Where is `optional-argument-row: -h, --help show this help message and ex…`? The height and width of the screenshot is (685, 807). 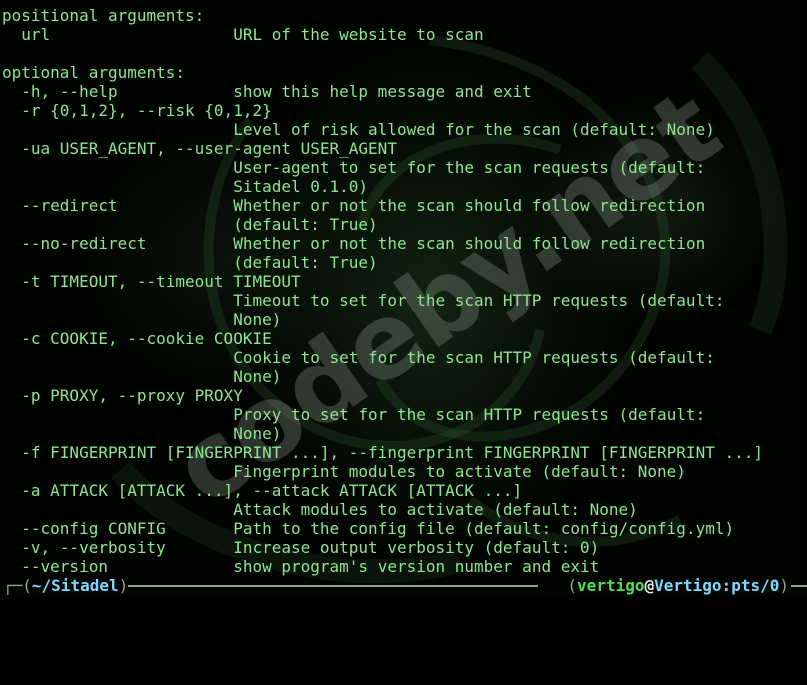
optional-argument-row: -h, --help show this help message and ex… is located at coordinates (382, 91).